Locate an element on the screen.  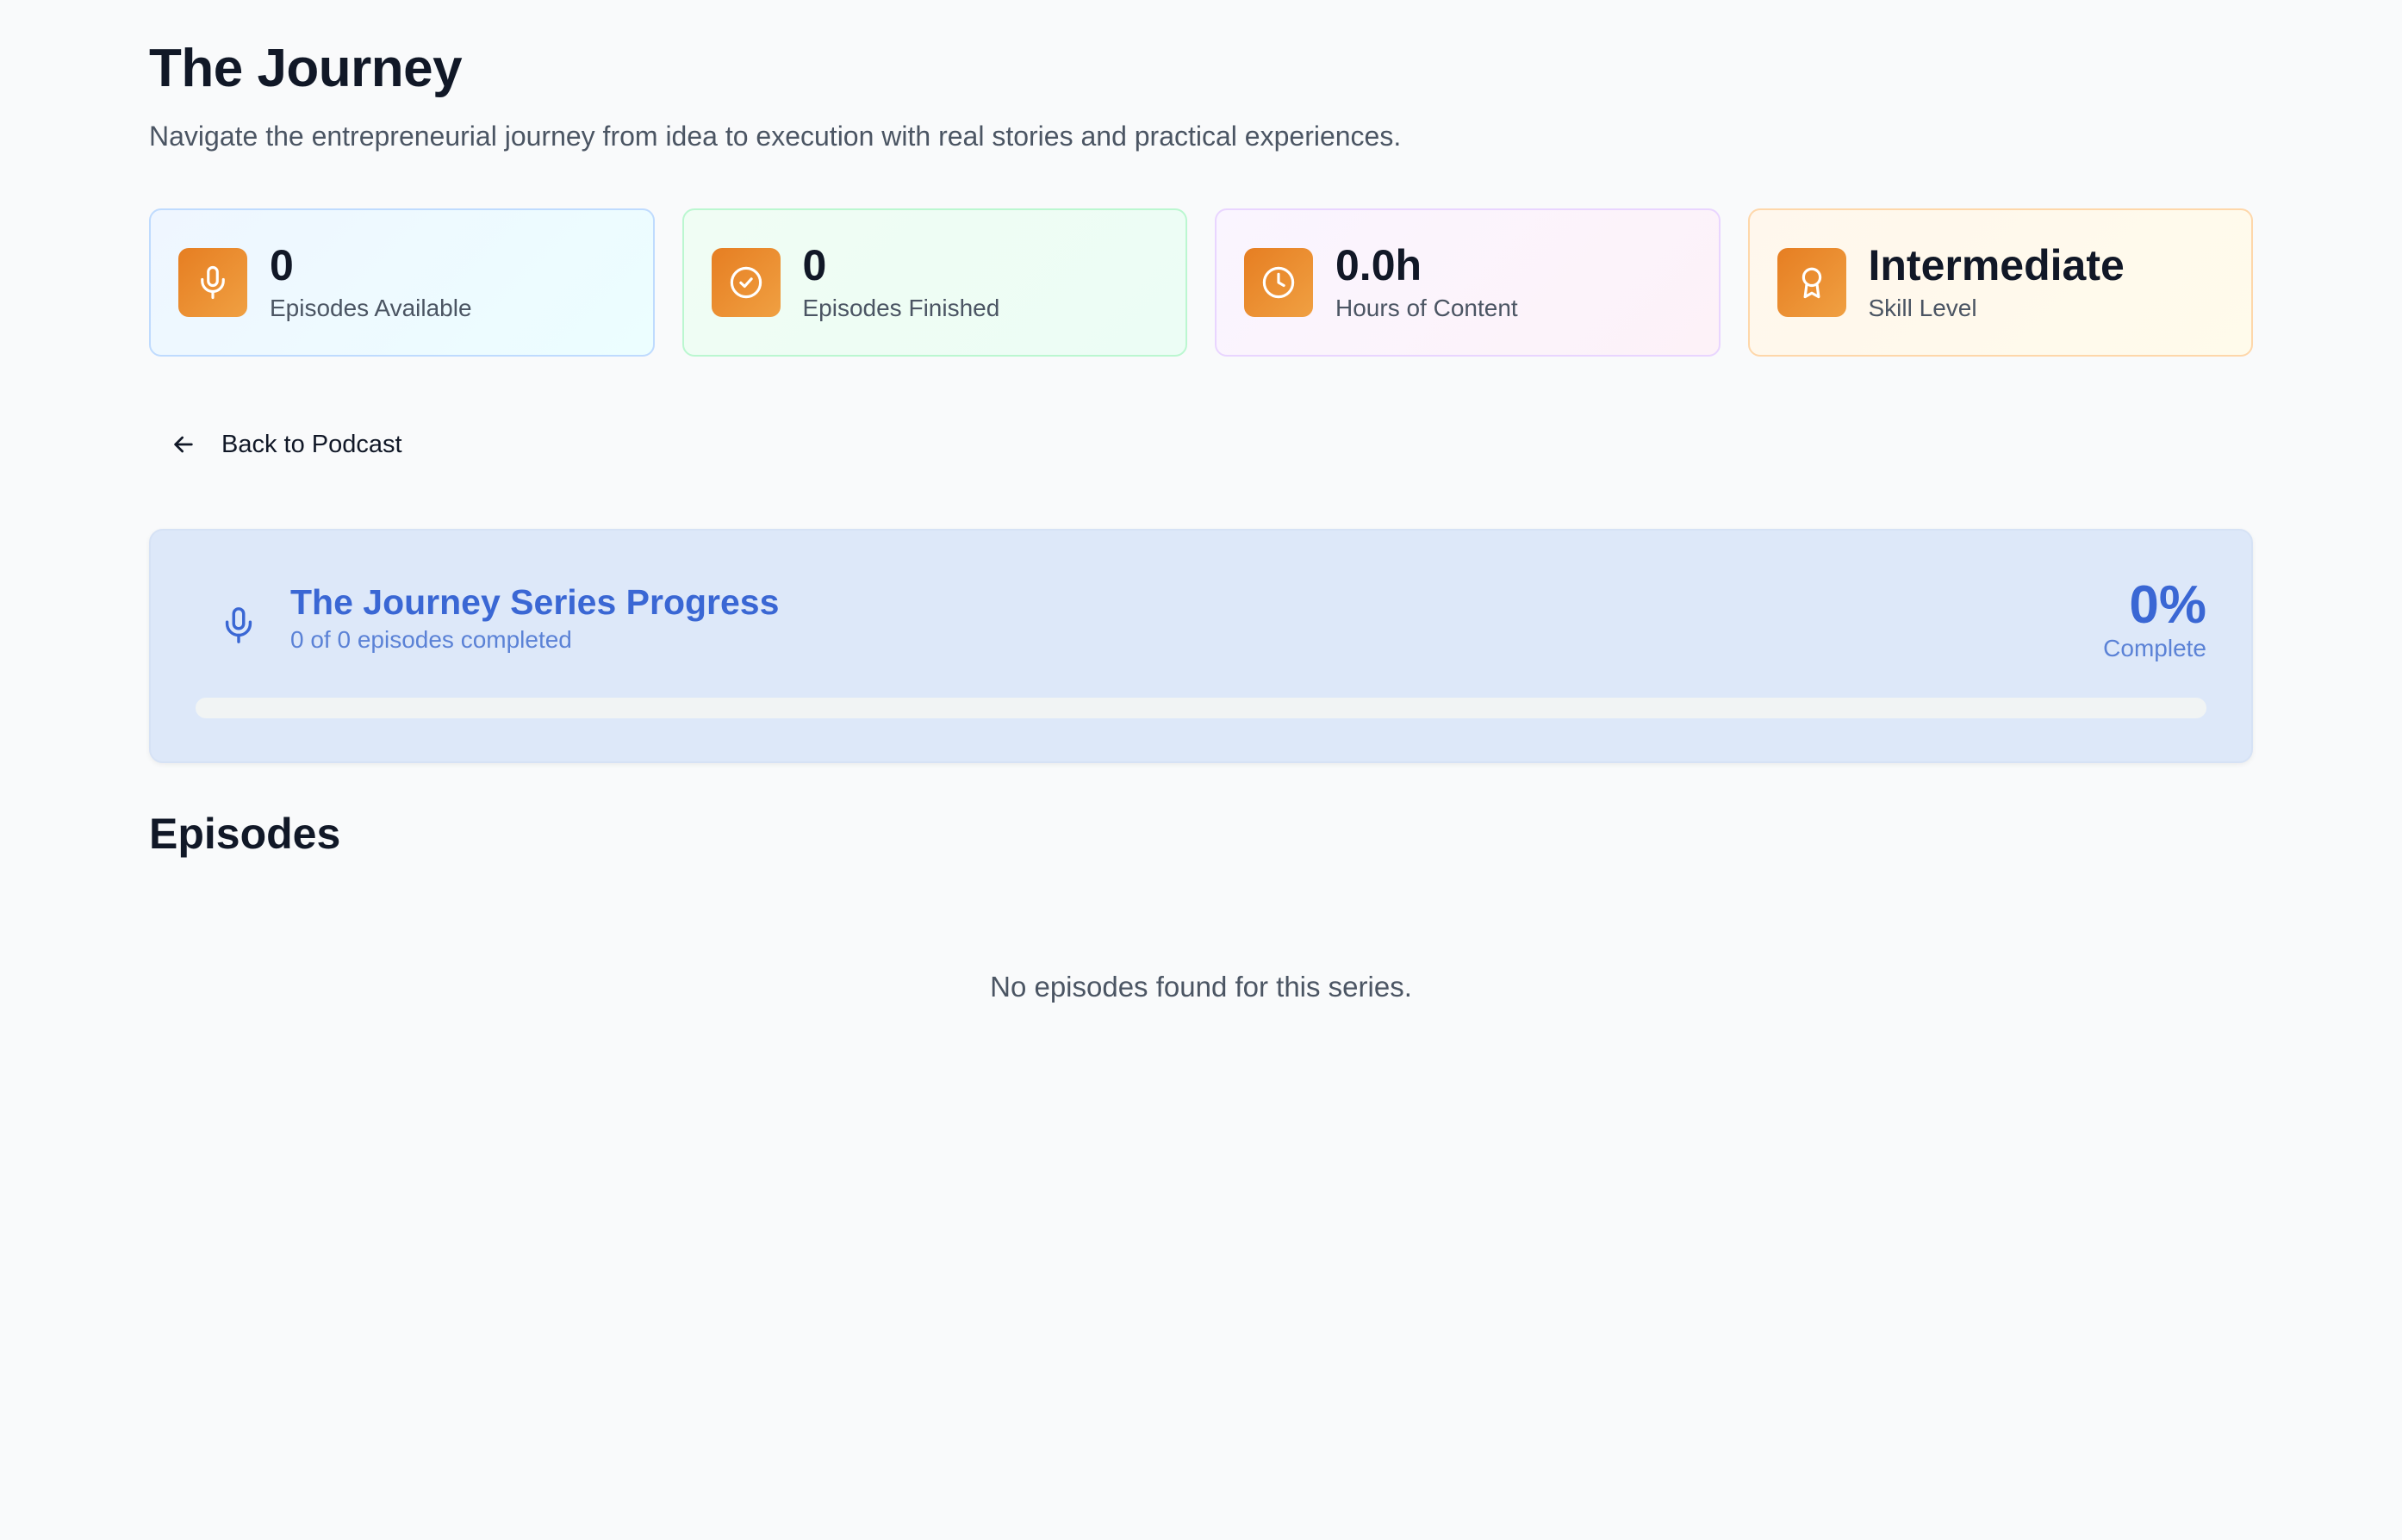
arrow-left-icon is located at coordinates (183, 445).